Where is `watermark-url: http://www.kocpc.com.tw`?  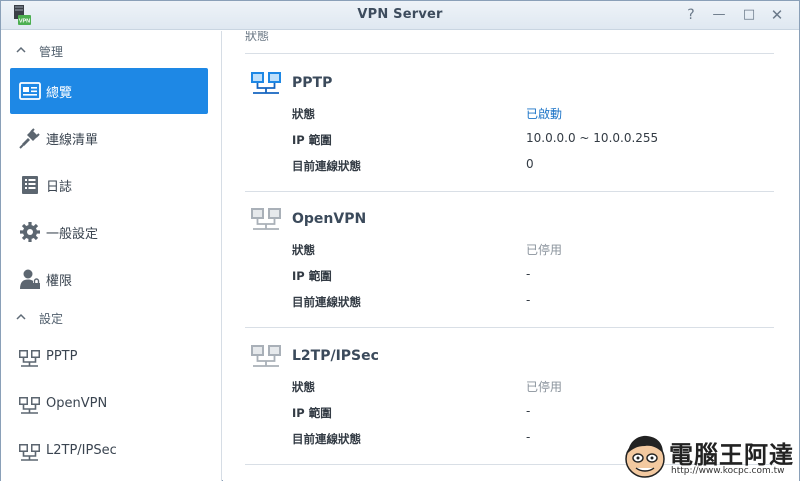
watermark-url: http://www.kocpc.com.tw is located at coordinates (728, 471).